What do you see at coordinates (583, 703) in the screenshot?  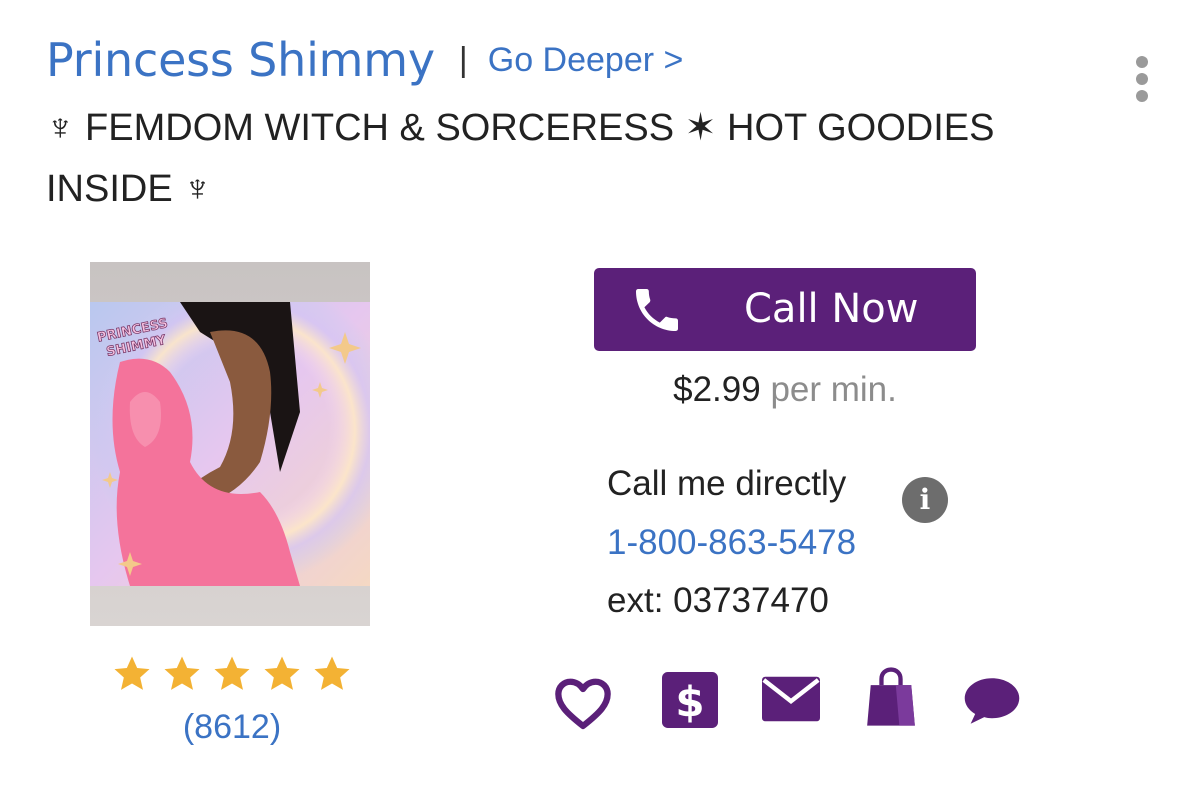 I see `heart-icon` at bounding box center [583, 703].